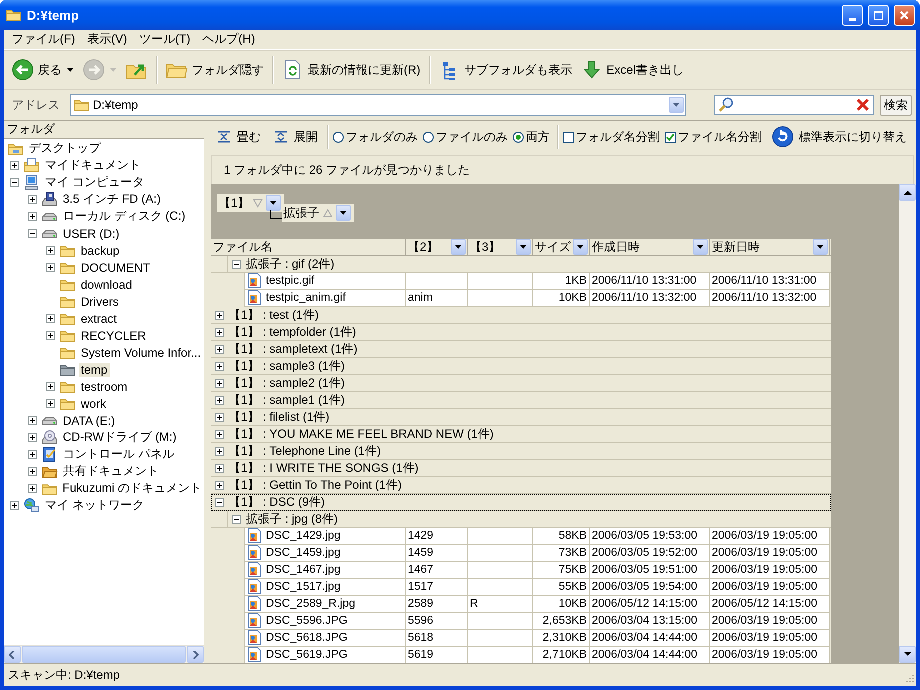  What do you see at coordinates (839, 137) in the screenshot?
I see `switch-view-button: 標準表示に切り替え` at bounding box center [839, 137].